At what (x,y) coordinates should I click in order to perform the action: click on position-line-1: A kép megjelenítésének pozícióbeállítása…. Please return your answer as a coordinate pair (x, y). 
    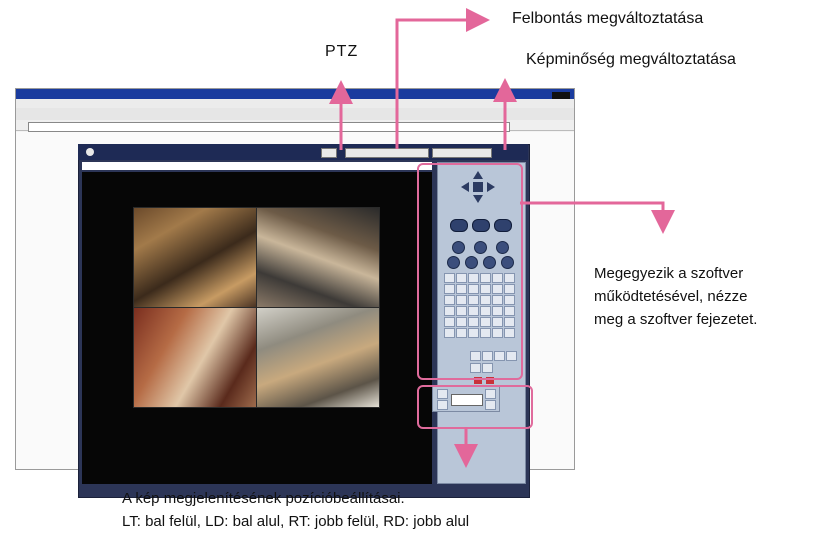
    Looking at the image, I should click on (263, 498).